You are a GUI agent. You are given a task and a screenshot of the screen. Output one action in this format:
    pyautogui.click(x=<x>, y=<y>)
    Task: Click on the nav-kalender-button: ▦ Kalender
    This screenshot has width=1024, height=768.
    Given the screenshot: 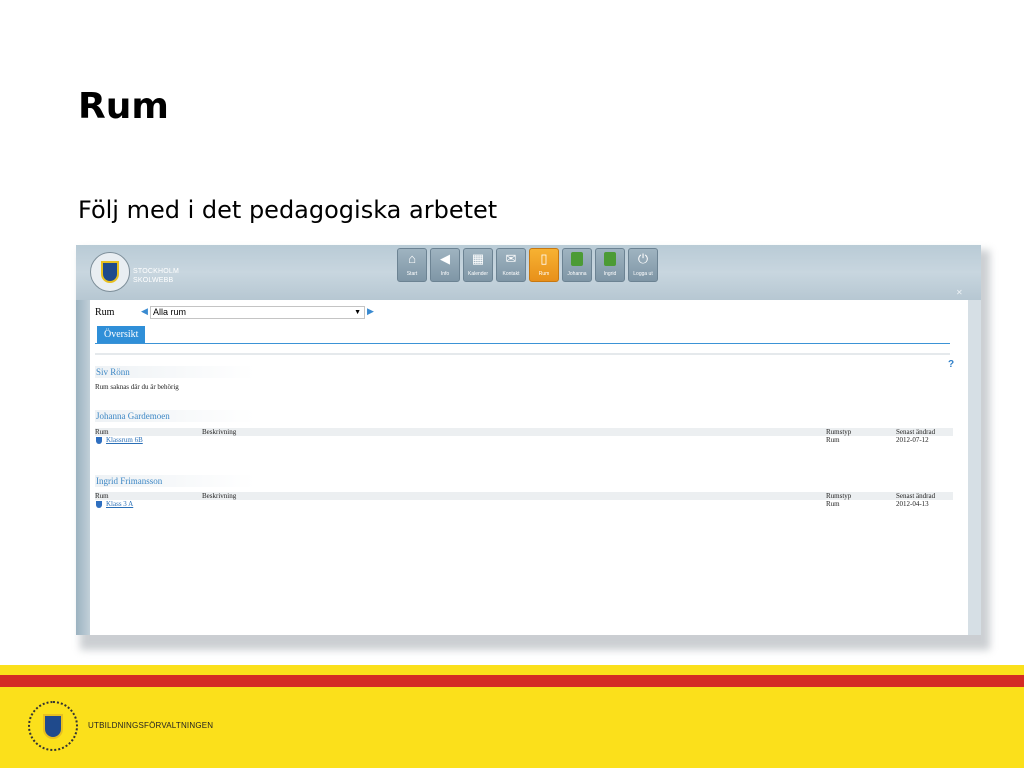 What is the action you would take?
    pyautogui.click(x=478, y=265)
    